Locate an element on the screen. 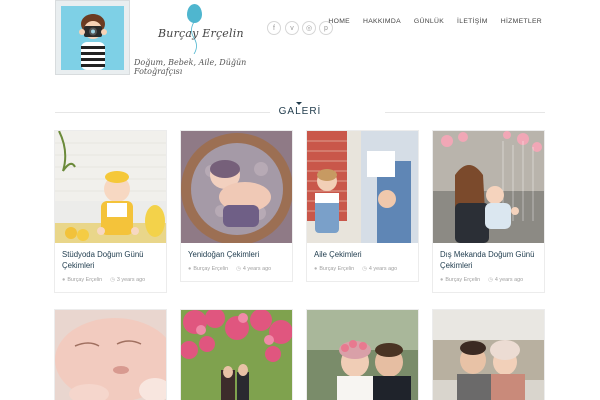  card-title: Yenidoğan Çekimleri is located at coordinates (236, 251).